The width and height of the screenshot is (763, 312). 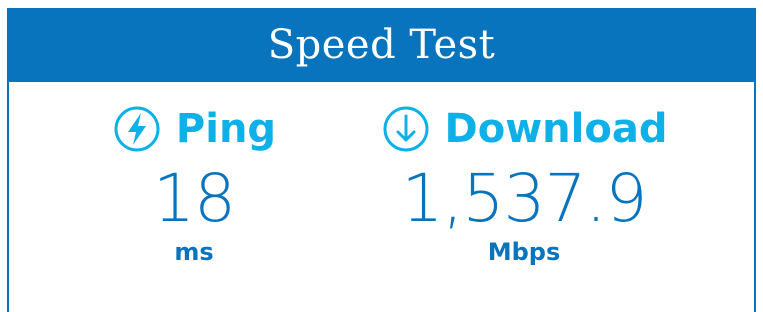 I want to click on download-label: Download, so click(x=556, y=129).